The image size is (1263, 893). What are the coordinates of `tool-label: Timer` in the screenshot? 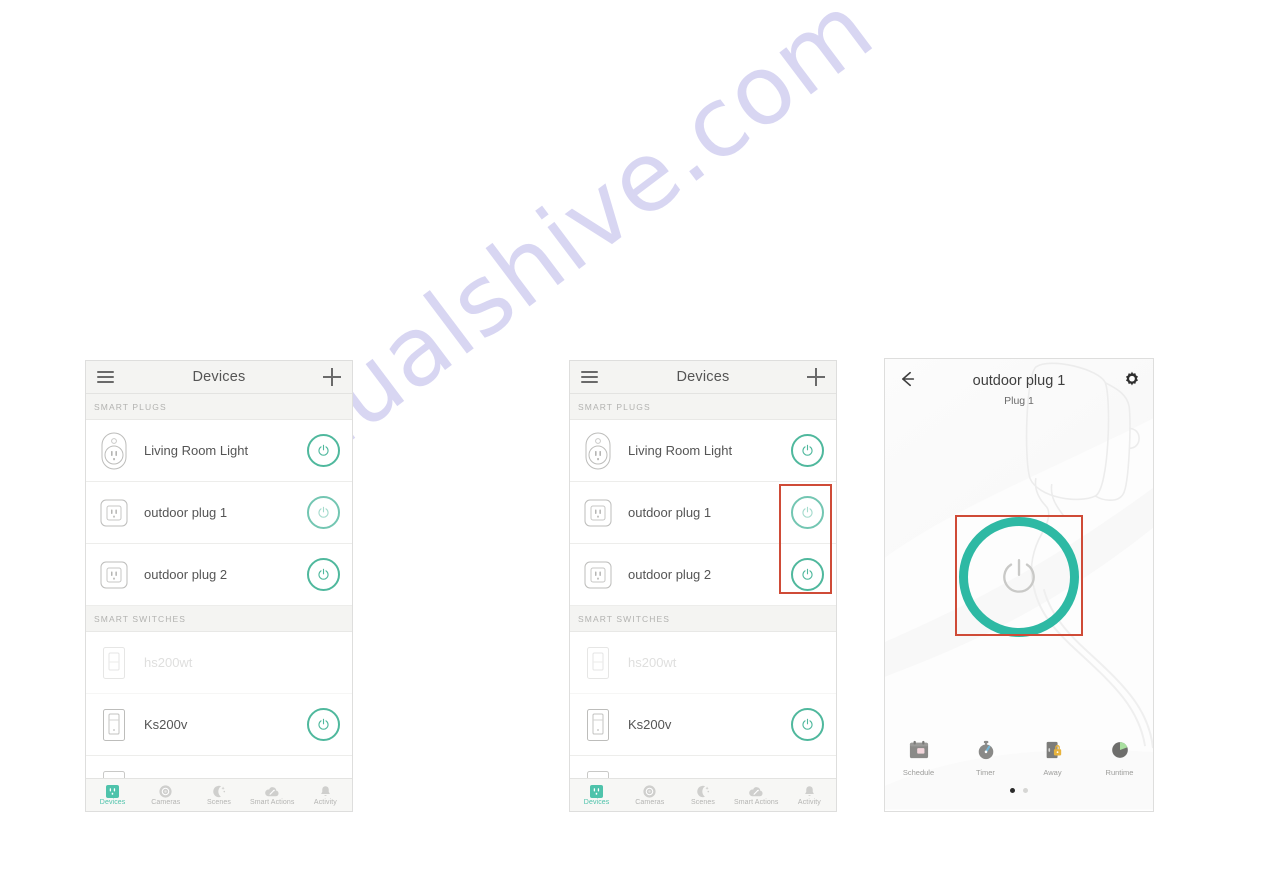 It's located at (985, 772).